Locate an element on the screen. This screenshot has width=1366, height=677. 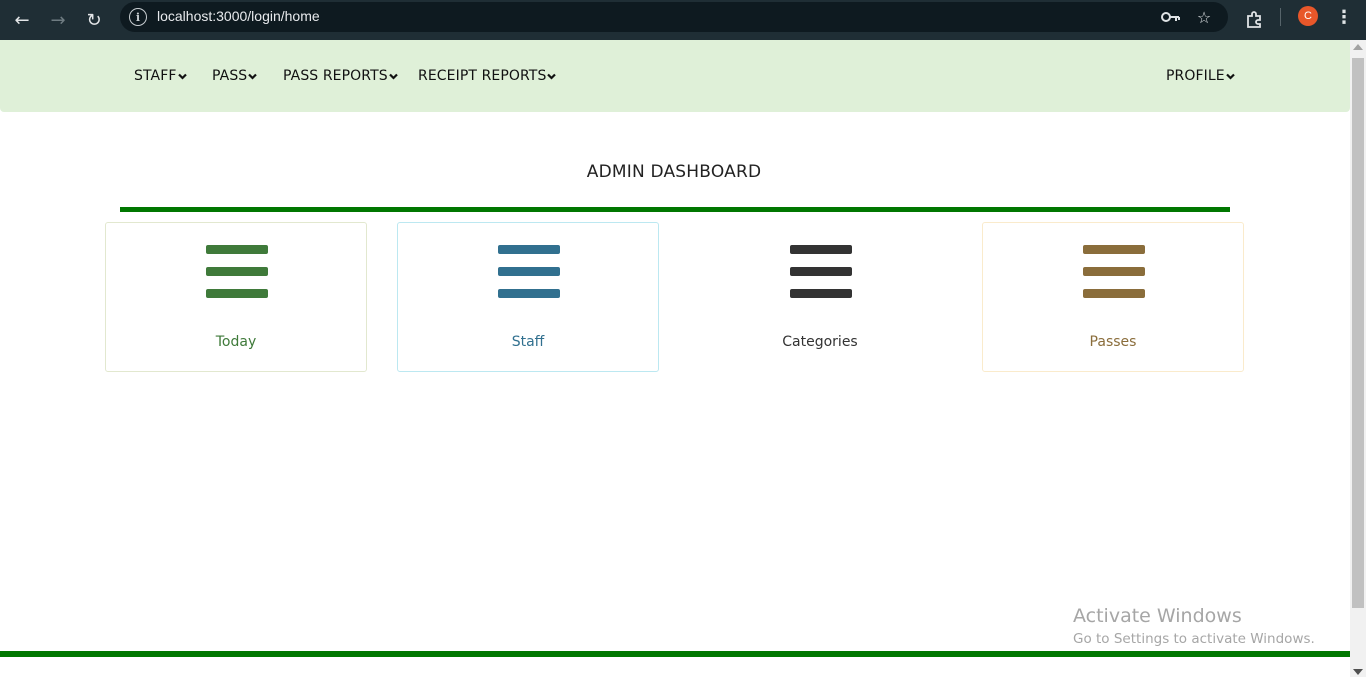
password-key-icon is located at coordinates (1171, 17).